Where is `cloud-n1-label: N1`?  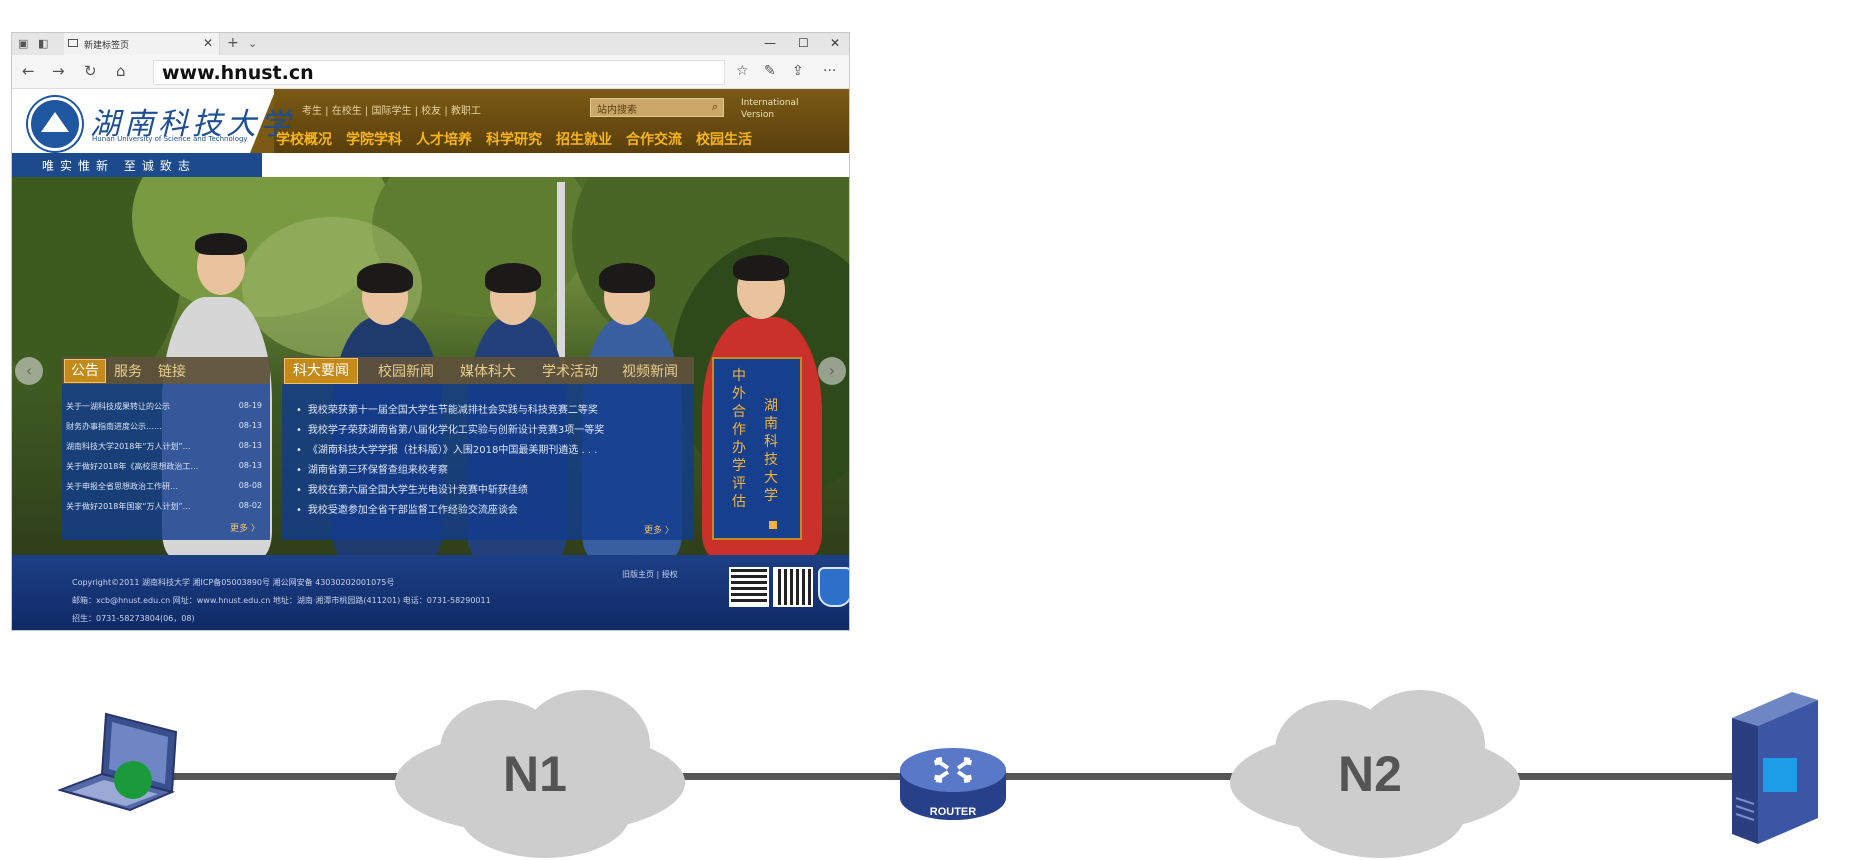
cloud-n1-label: N1 is located at coordinates (535, 774).